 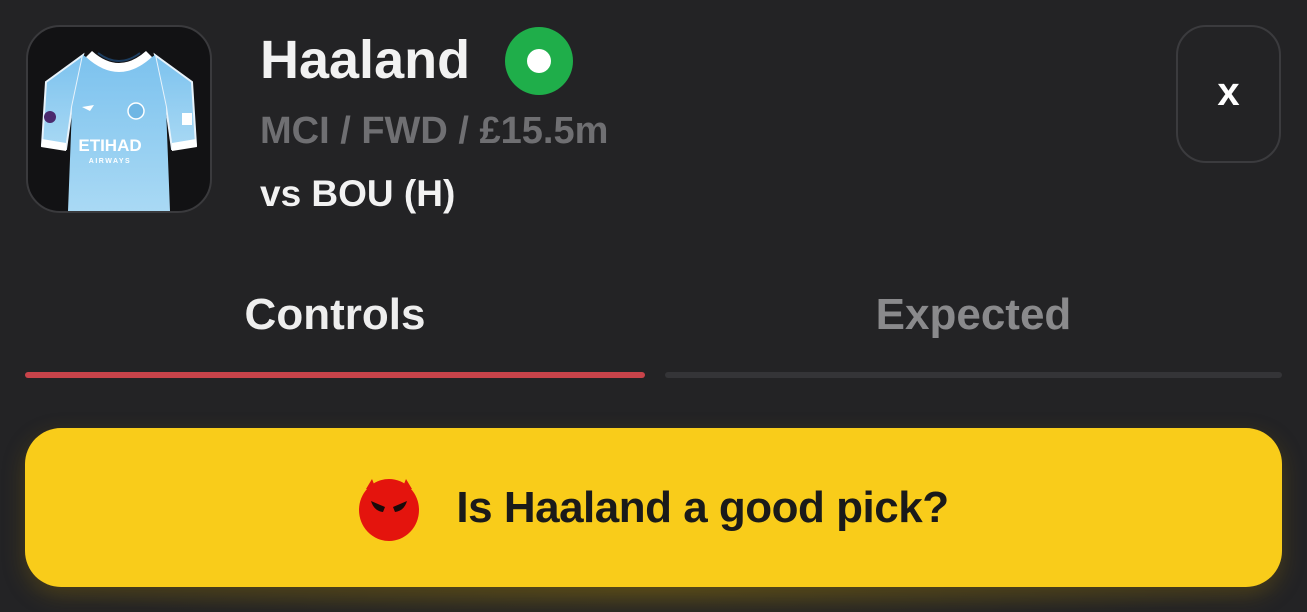 I want to click on tab-expected-indicator, so click(x=973, y=375).